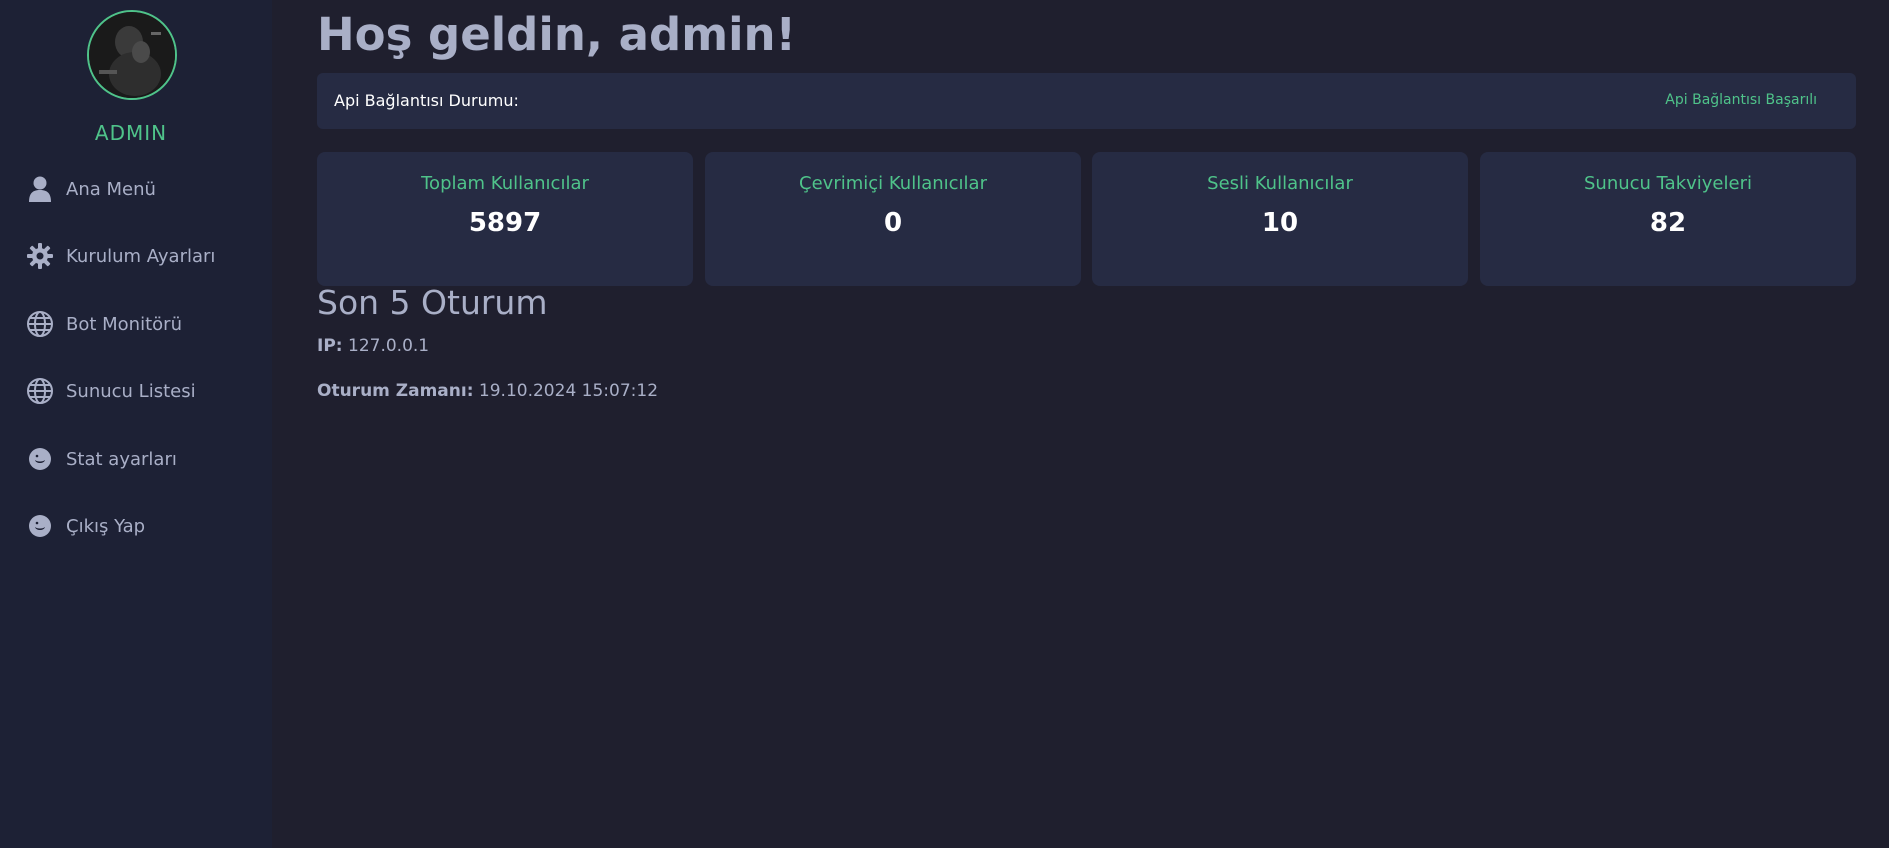 The image size is (1889, 848). Describe the element at coordinates (131, 391) in the screenshot. I see `sidebar-item-label: Sunucu Listesi` at that location.